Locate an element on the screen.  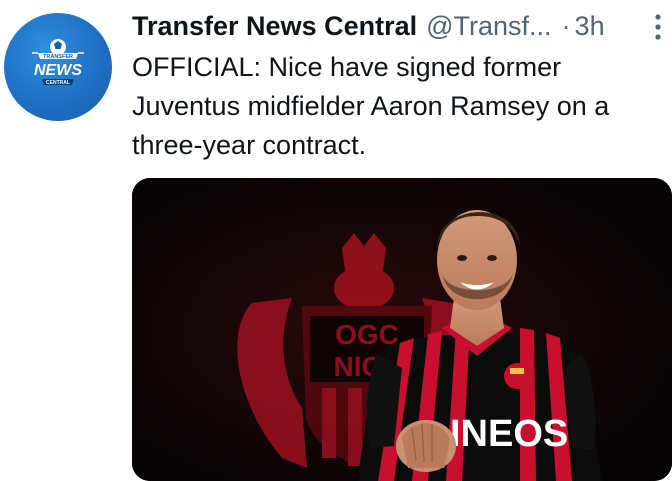
author-display-name: Transfer News Central is located at coordinates (274, 26).